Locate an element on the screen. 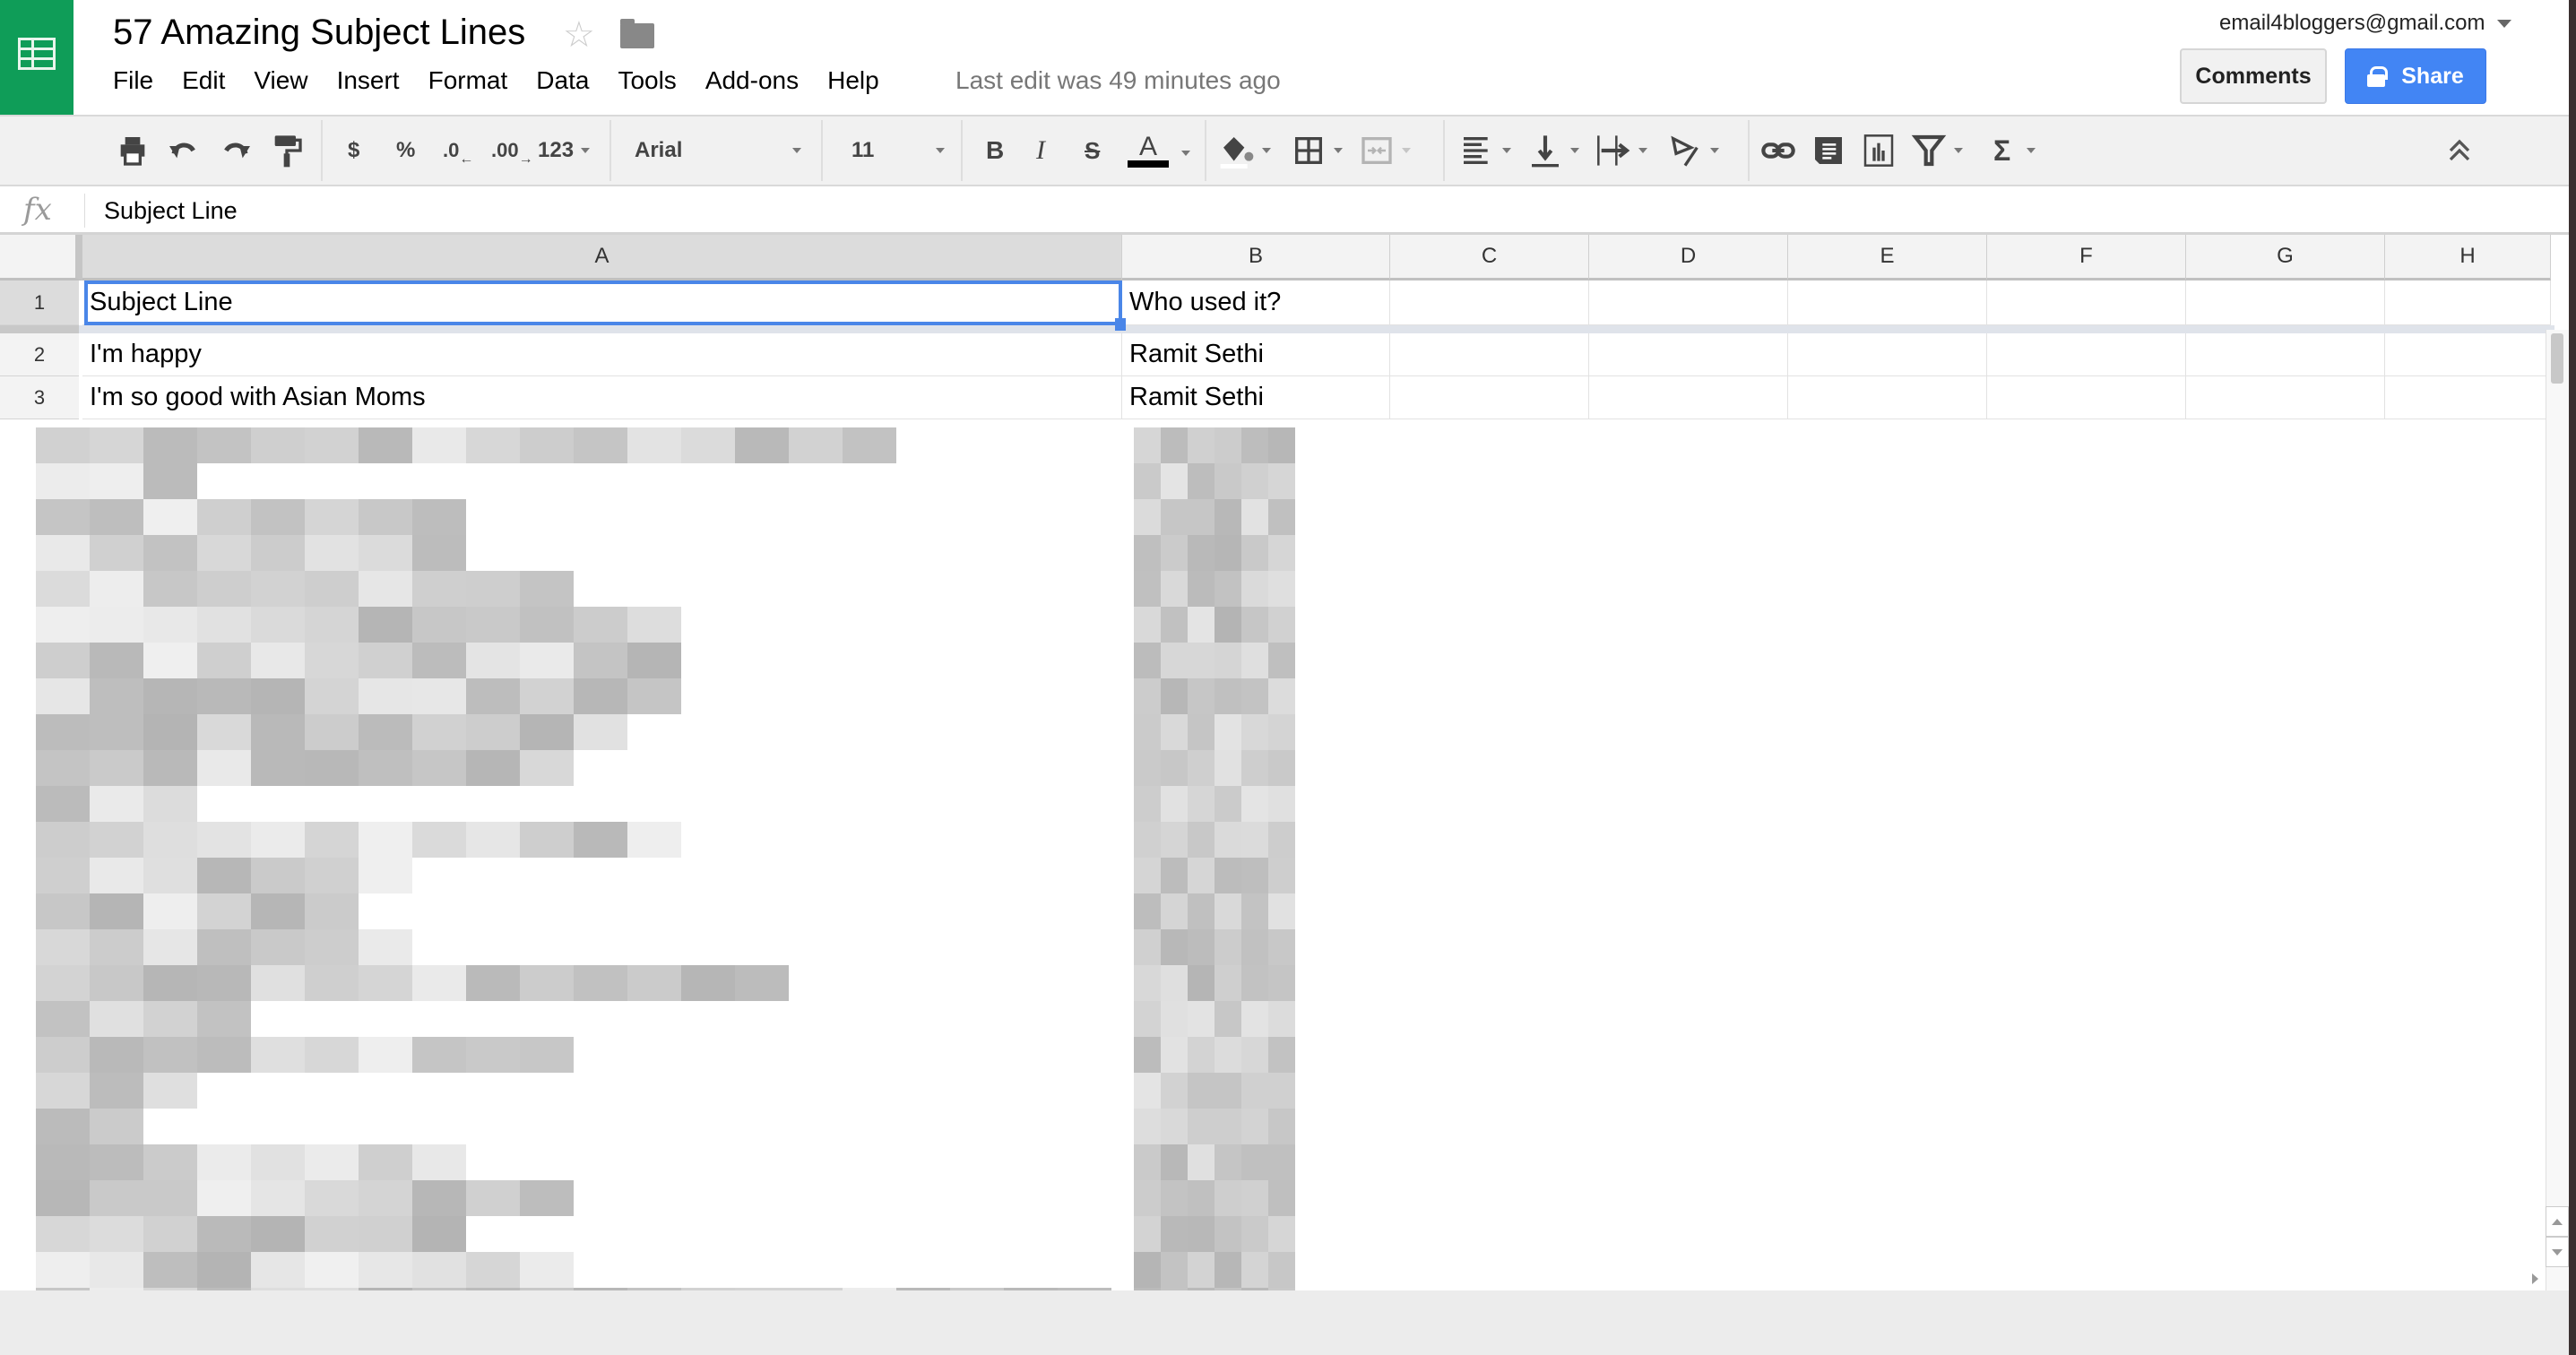  cell-c1 is located at coordinates (1489, 302).